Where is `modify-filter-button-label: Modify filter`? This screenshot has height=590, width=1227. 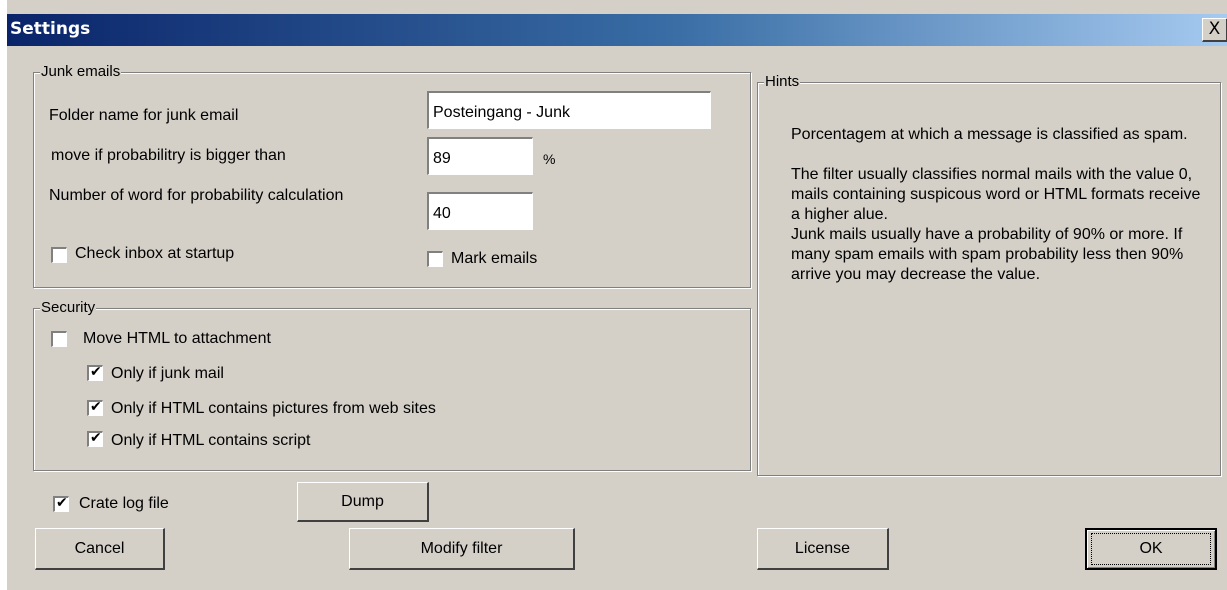 modify-filter-button-label: Modify filter is located at coordinates (461, 548).